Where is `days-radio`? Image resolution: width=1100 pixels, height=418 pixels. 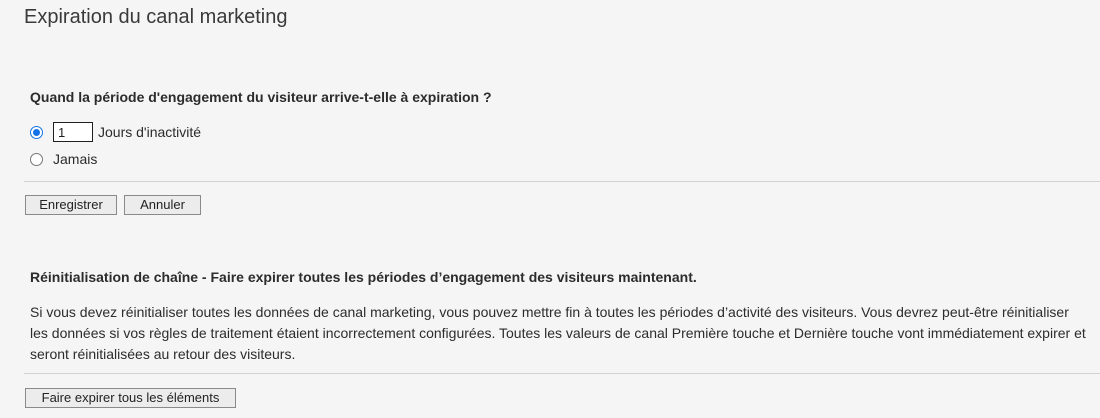 days-radio is located at coordinates (36, 132).